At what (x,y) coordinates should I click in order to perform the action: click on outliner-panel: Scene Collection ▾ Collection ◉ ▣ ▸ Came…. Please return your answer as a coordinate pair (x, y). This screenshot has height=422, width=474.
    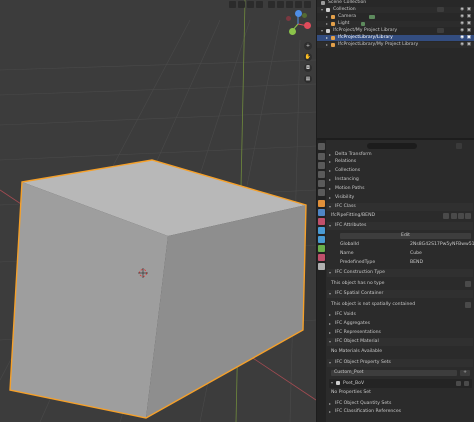
    Looking at the image, I should click on (395, 69).